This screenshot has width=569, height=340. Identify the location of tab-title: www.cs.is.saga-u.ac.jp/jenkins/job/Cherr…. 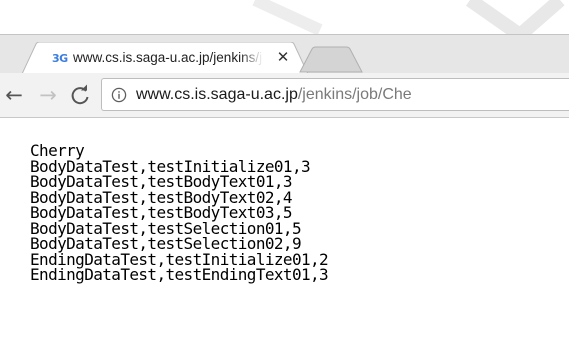
(168, 57).